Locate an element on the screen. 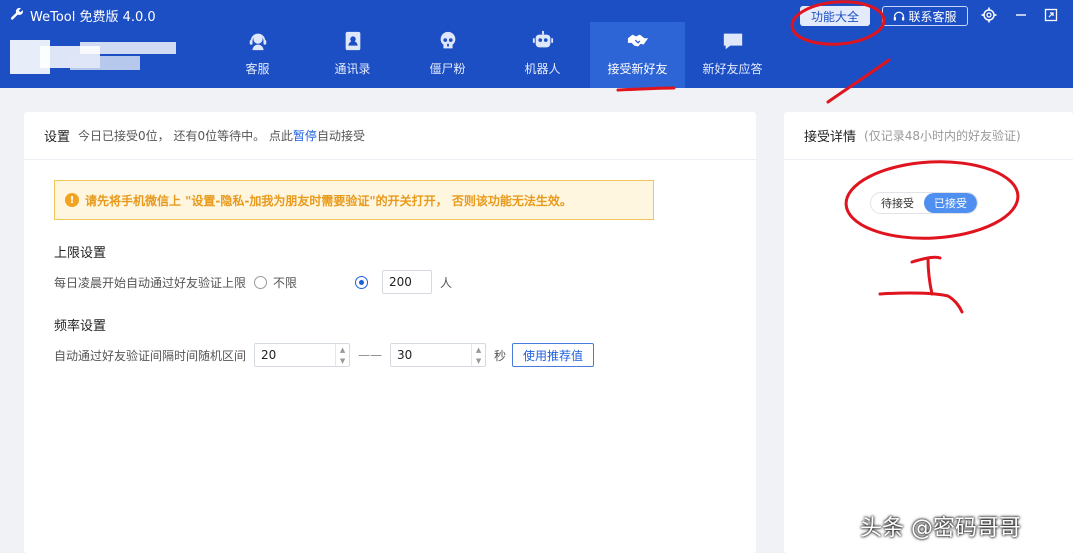 The height and width of the screenshot is (553, 1073). tab-new-friend-reply: 新好友应答 is located at coordinates (732, 55).